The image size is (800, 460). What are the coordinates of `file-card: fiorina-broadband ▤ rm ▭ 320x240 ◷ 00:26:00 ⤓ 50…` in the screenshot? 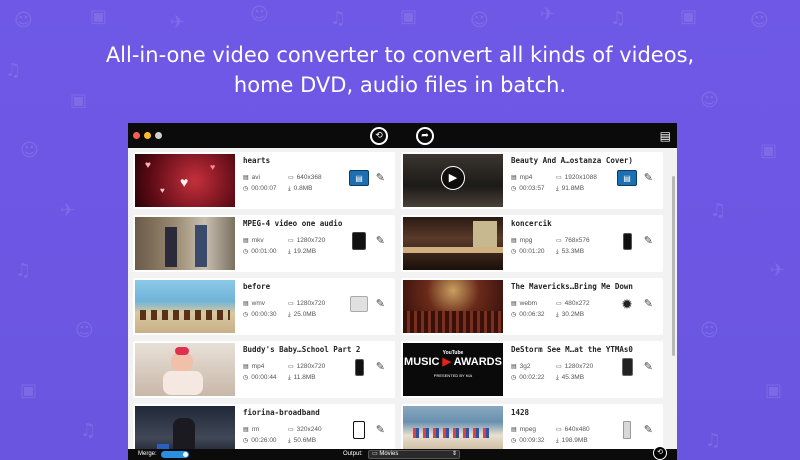 It's located at (264, 426).